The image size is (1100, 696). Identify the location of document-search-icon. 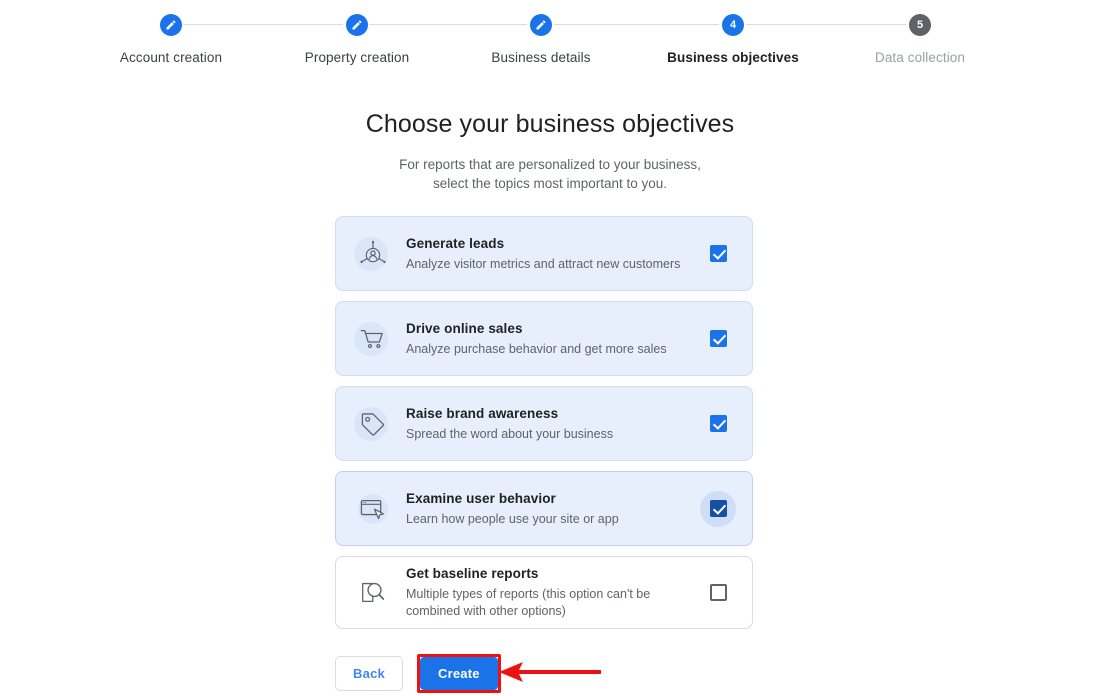
(373, 593).